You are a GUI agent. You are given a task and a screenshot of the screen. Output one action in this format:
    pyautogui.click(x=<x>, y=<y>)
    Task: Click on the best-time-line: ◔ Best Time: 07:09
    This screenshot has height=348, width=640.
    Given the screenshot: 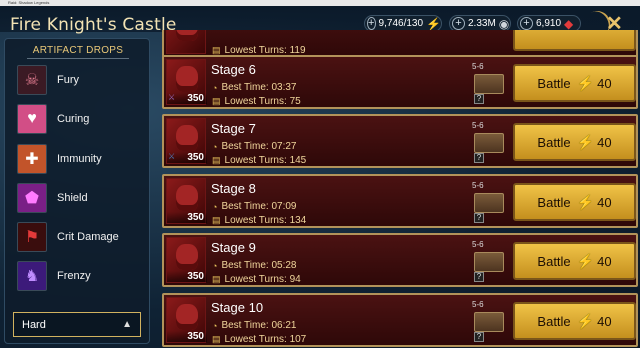 What is the action you would take?
    pyautogui.click(x=254, y=206)
    